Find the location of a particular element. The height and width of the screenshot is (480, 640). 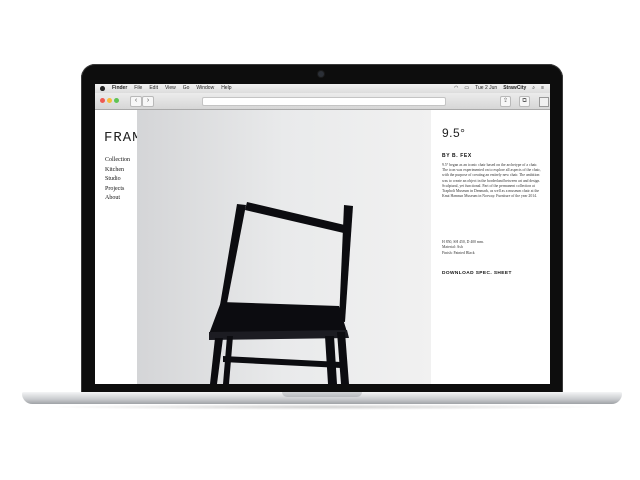

spec-finish: Finish: Painted Black is located at coordinates (458, 252).